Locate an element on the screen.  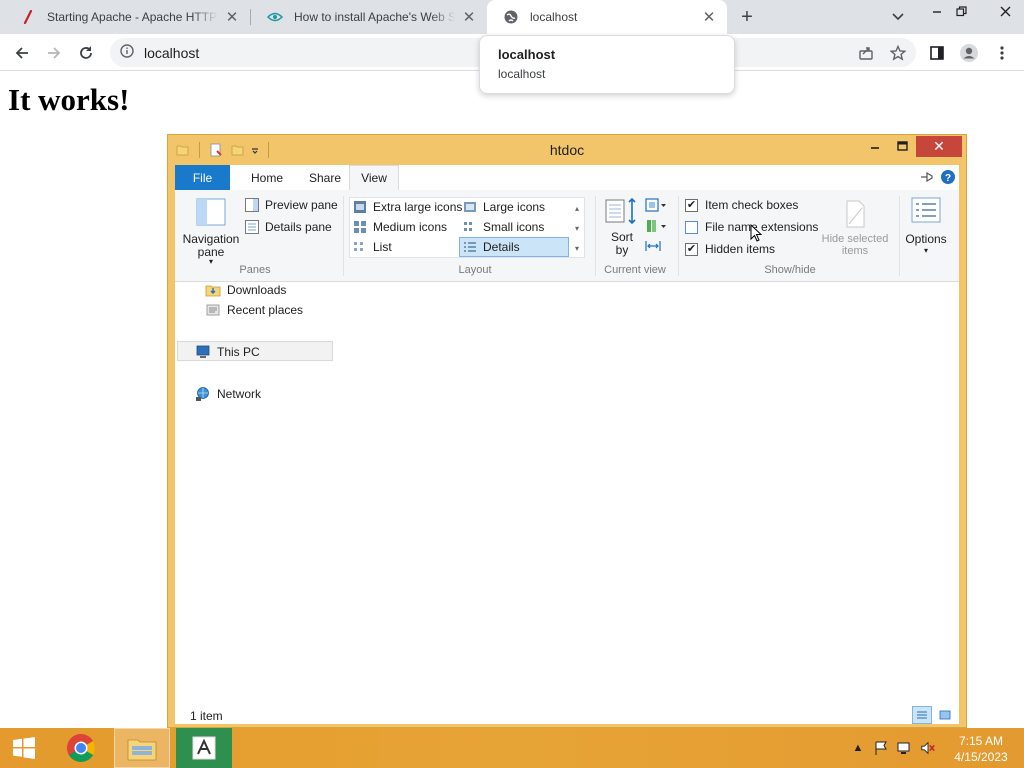
start-button is located at coordinates (24, 748).